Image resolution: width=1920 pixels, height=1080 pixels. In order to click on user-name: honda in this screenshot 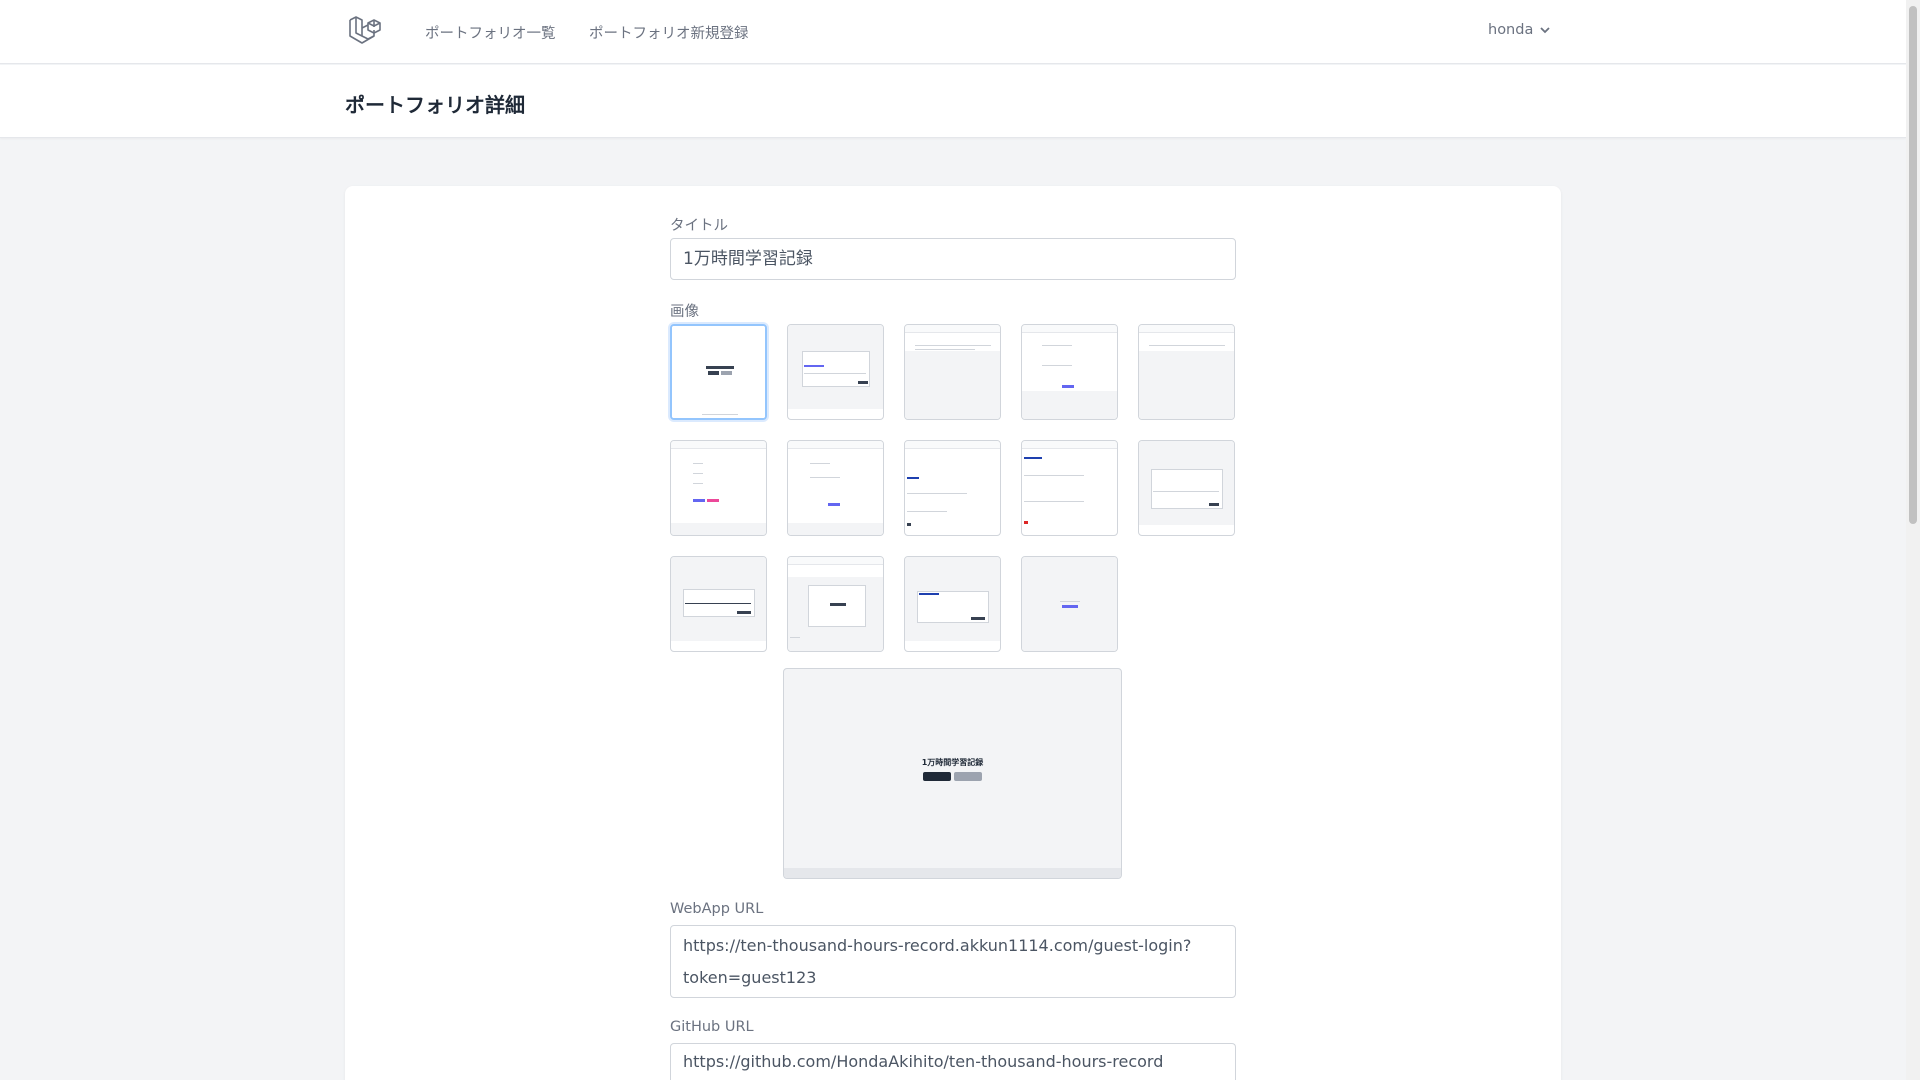, I will do `click(1511, 30)`.